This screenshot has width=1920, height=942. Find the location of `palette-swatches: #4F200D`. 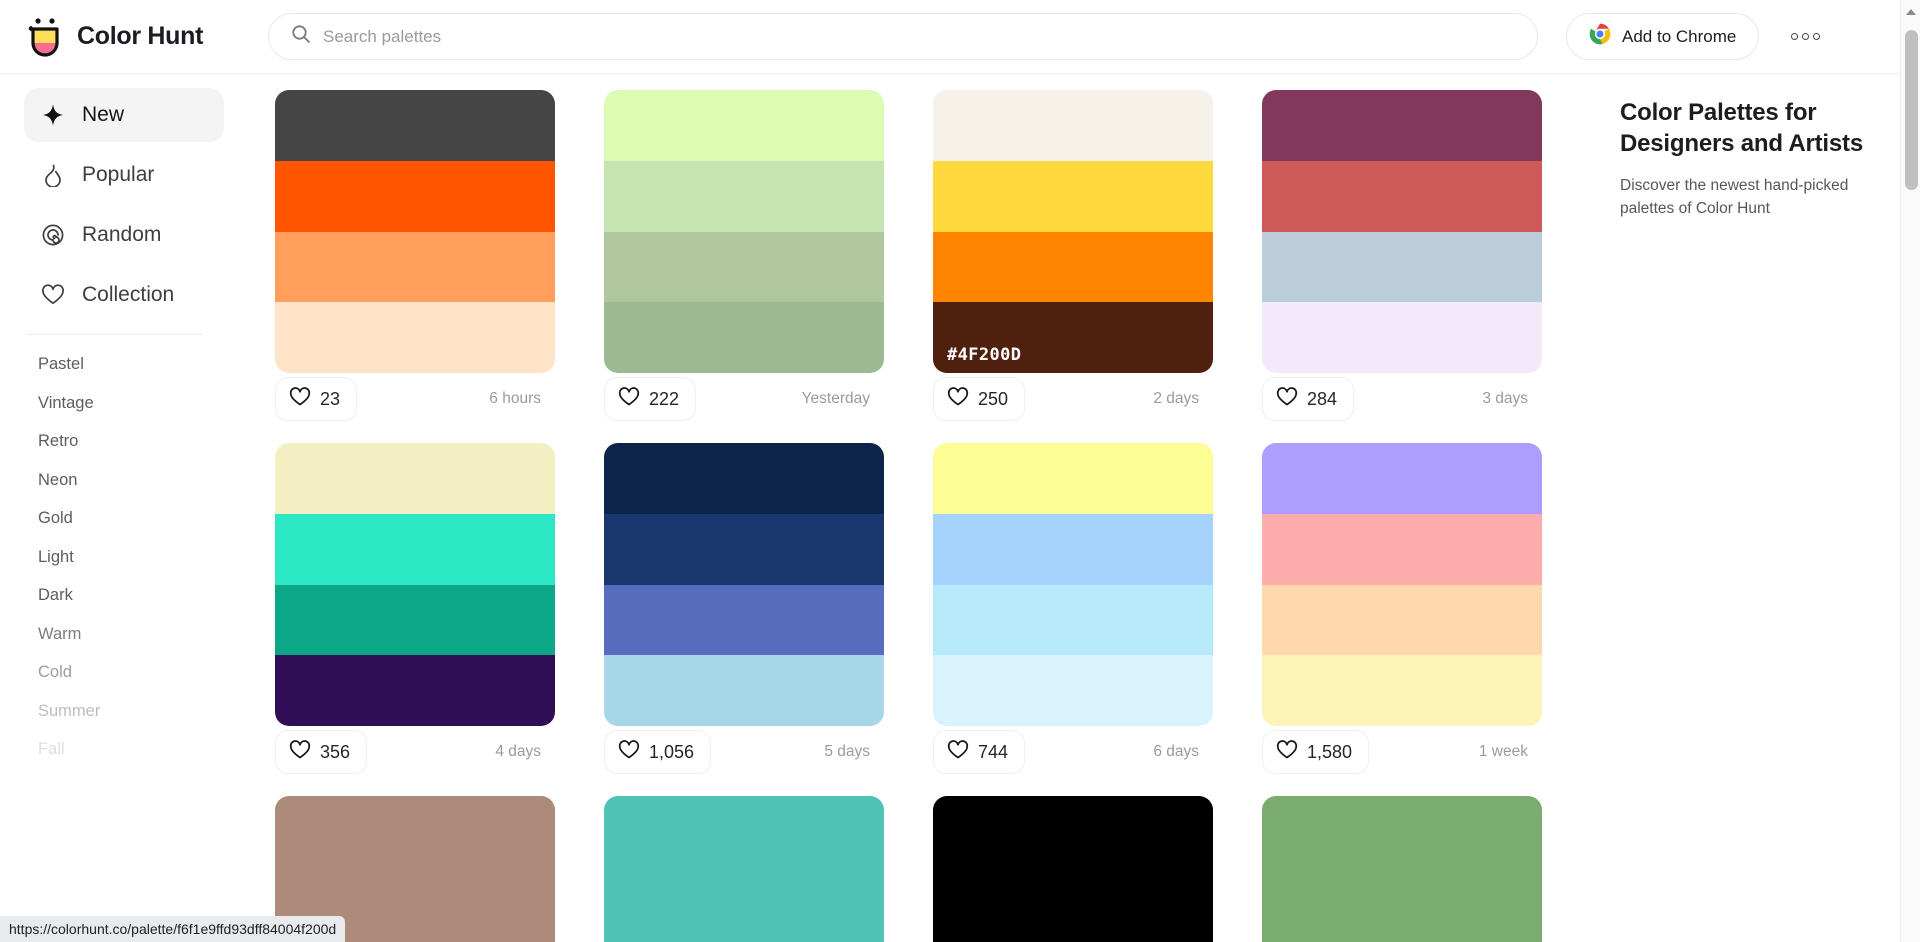

palette-swatches: #4F200D is located at coordinates (1073, 231).